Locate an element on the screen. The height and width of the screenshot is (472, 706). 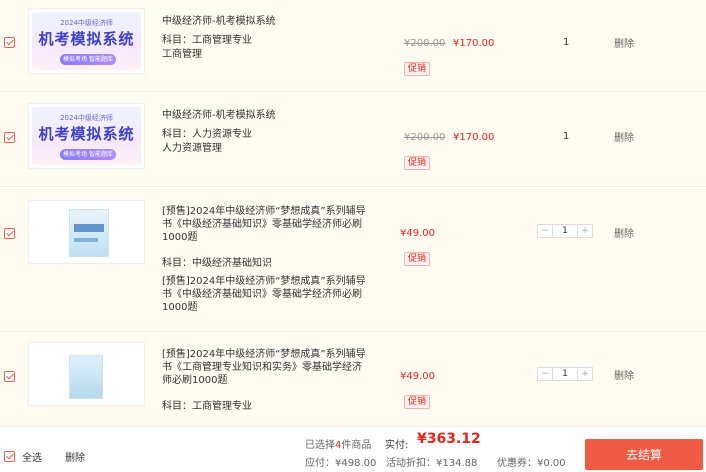
selected-prefix: 已选择 is located at coordinates (320, 445).